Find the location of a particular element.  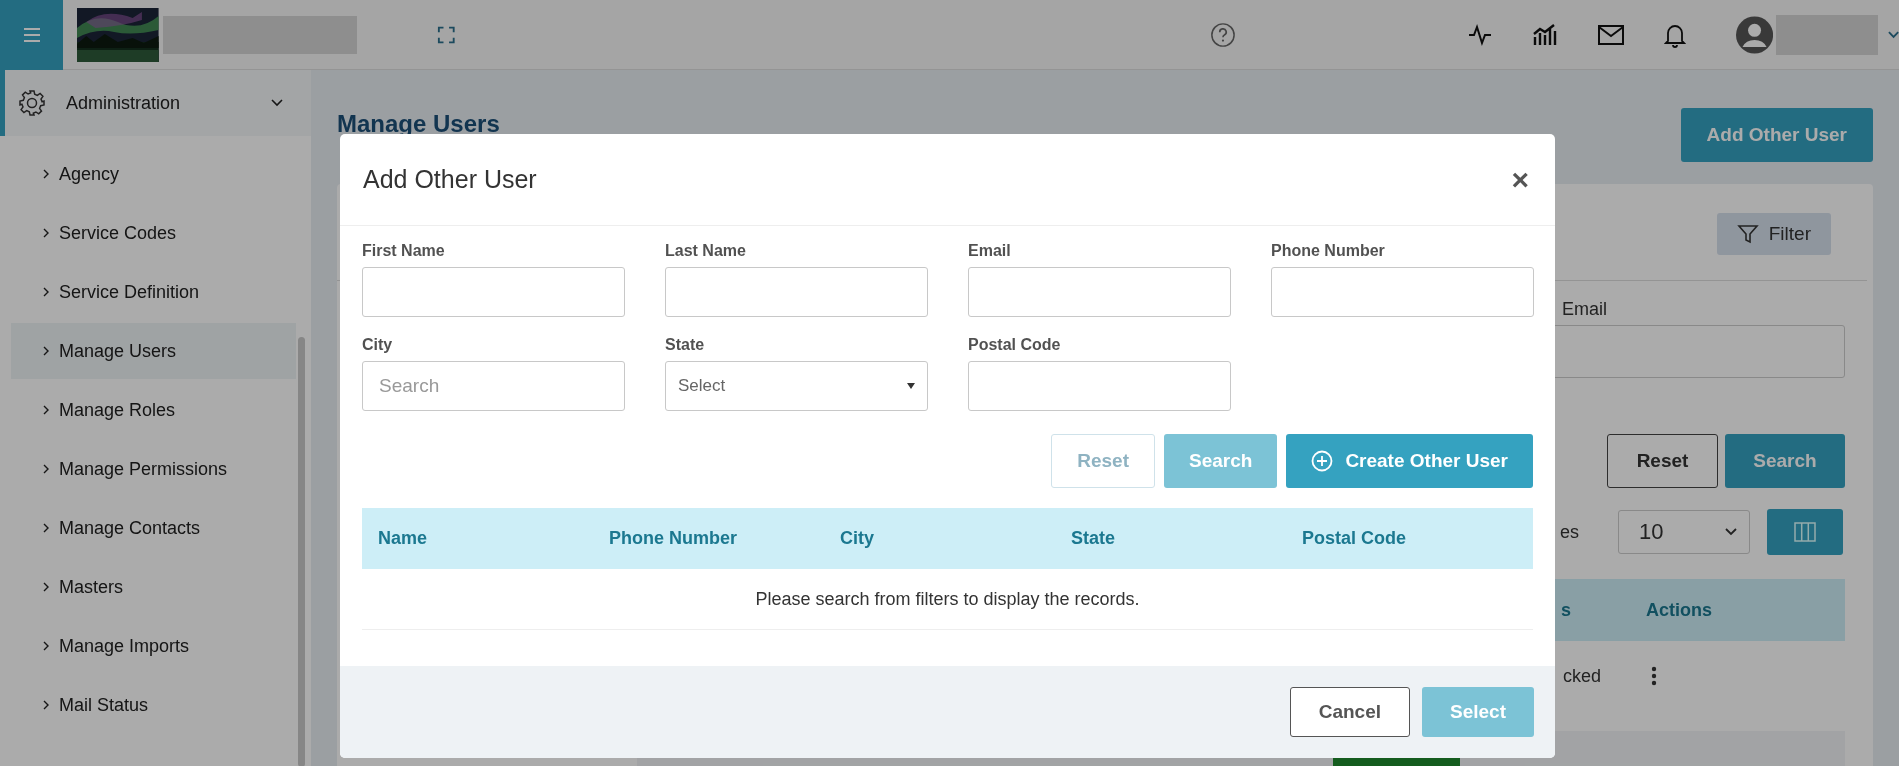

plus-circle-icon is located at coordinates (1322, 461).